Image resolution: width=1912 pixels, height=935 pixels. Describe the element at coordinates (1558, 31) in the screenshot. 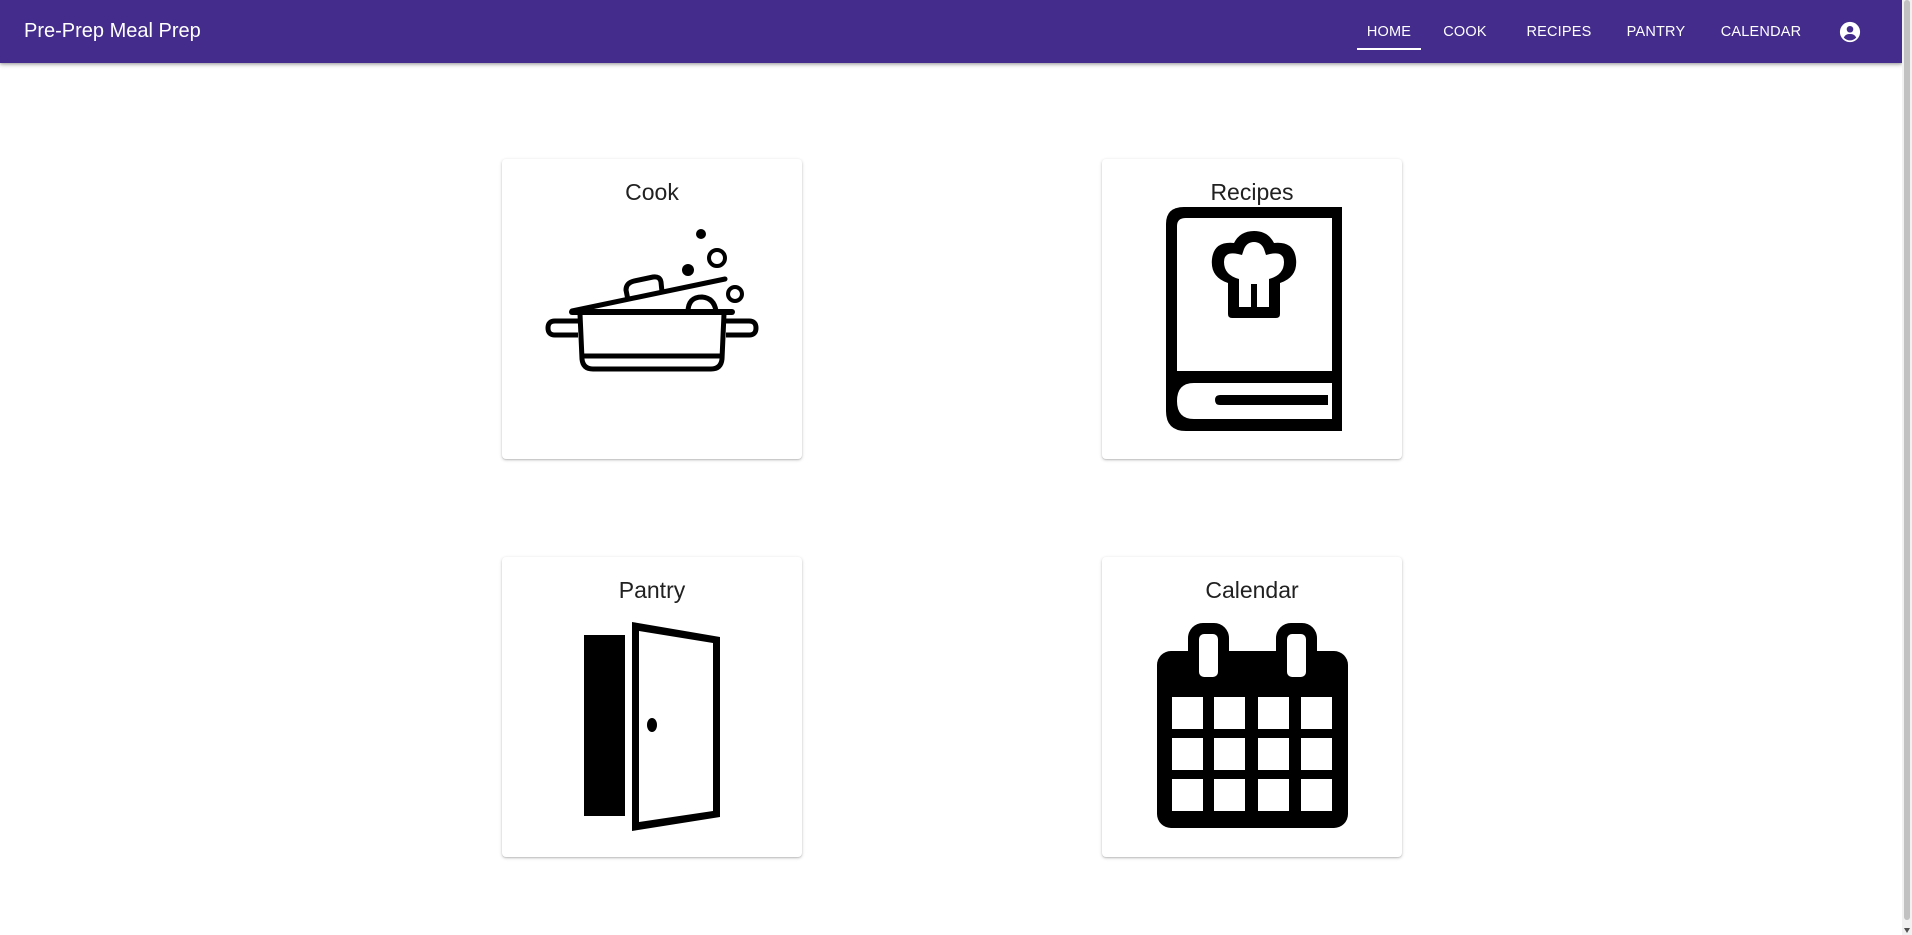

I see `nav-recipes: RECIPES` at that location.